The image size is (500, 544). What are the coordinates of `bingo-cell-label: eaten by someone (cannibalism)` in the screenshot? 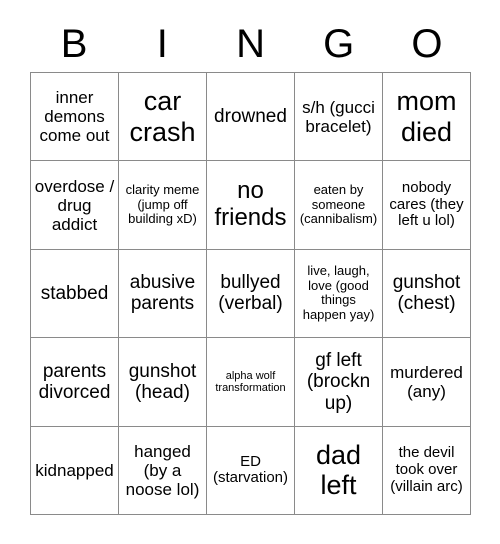 It's located at (338, 204).